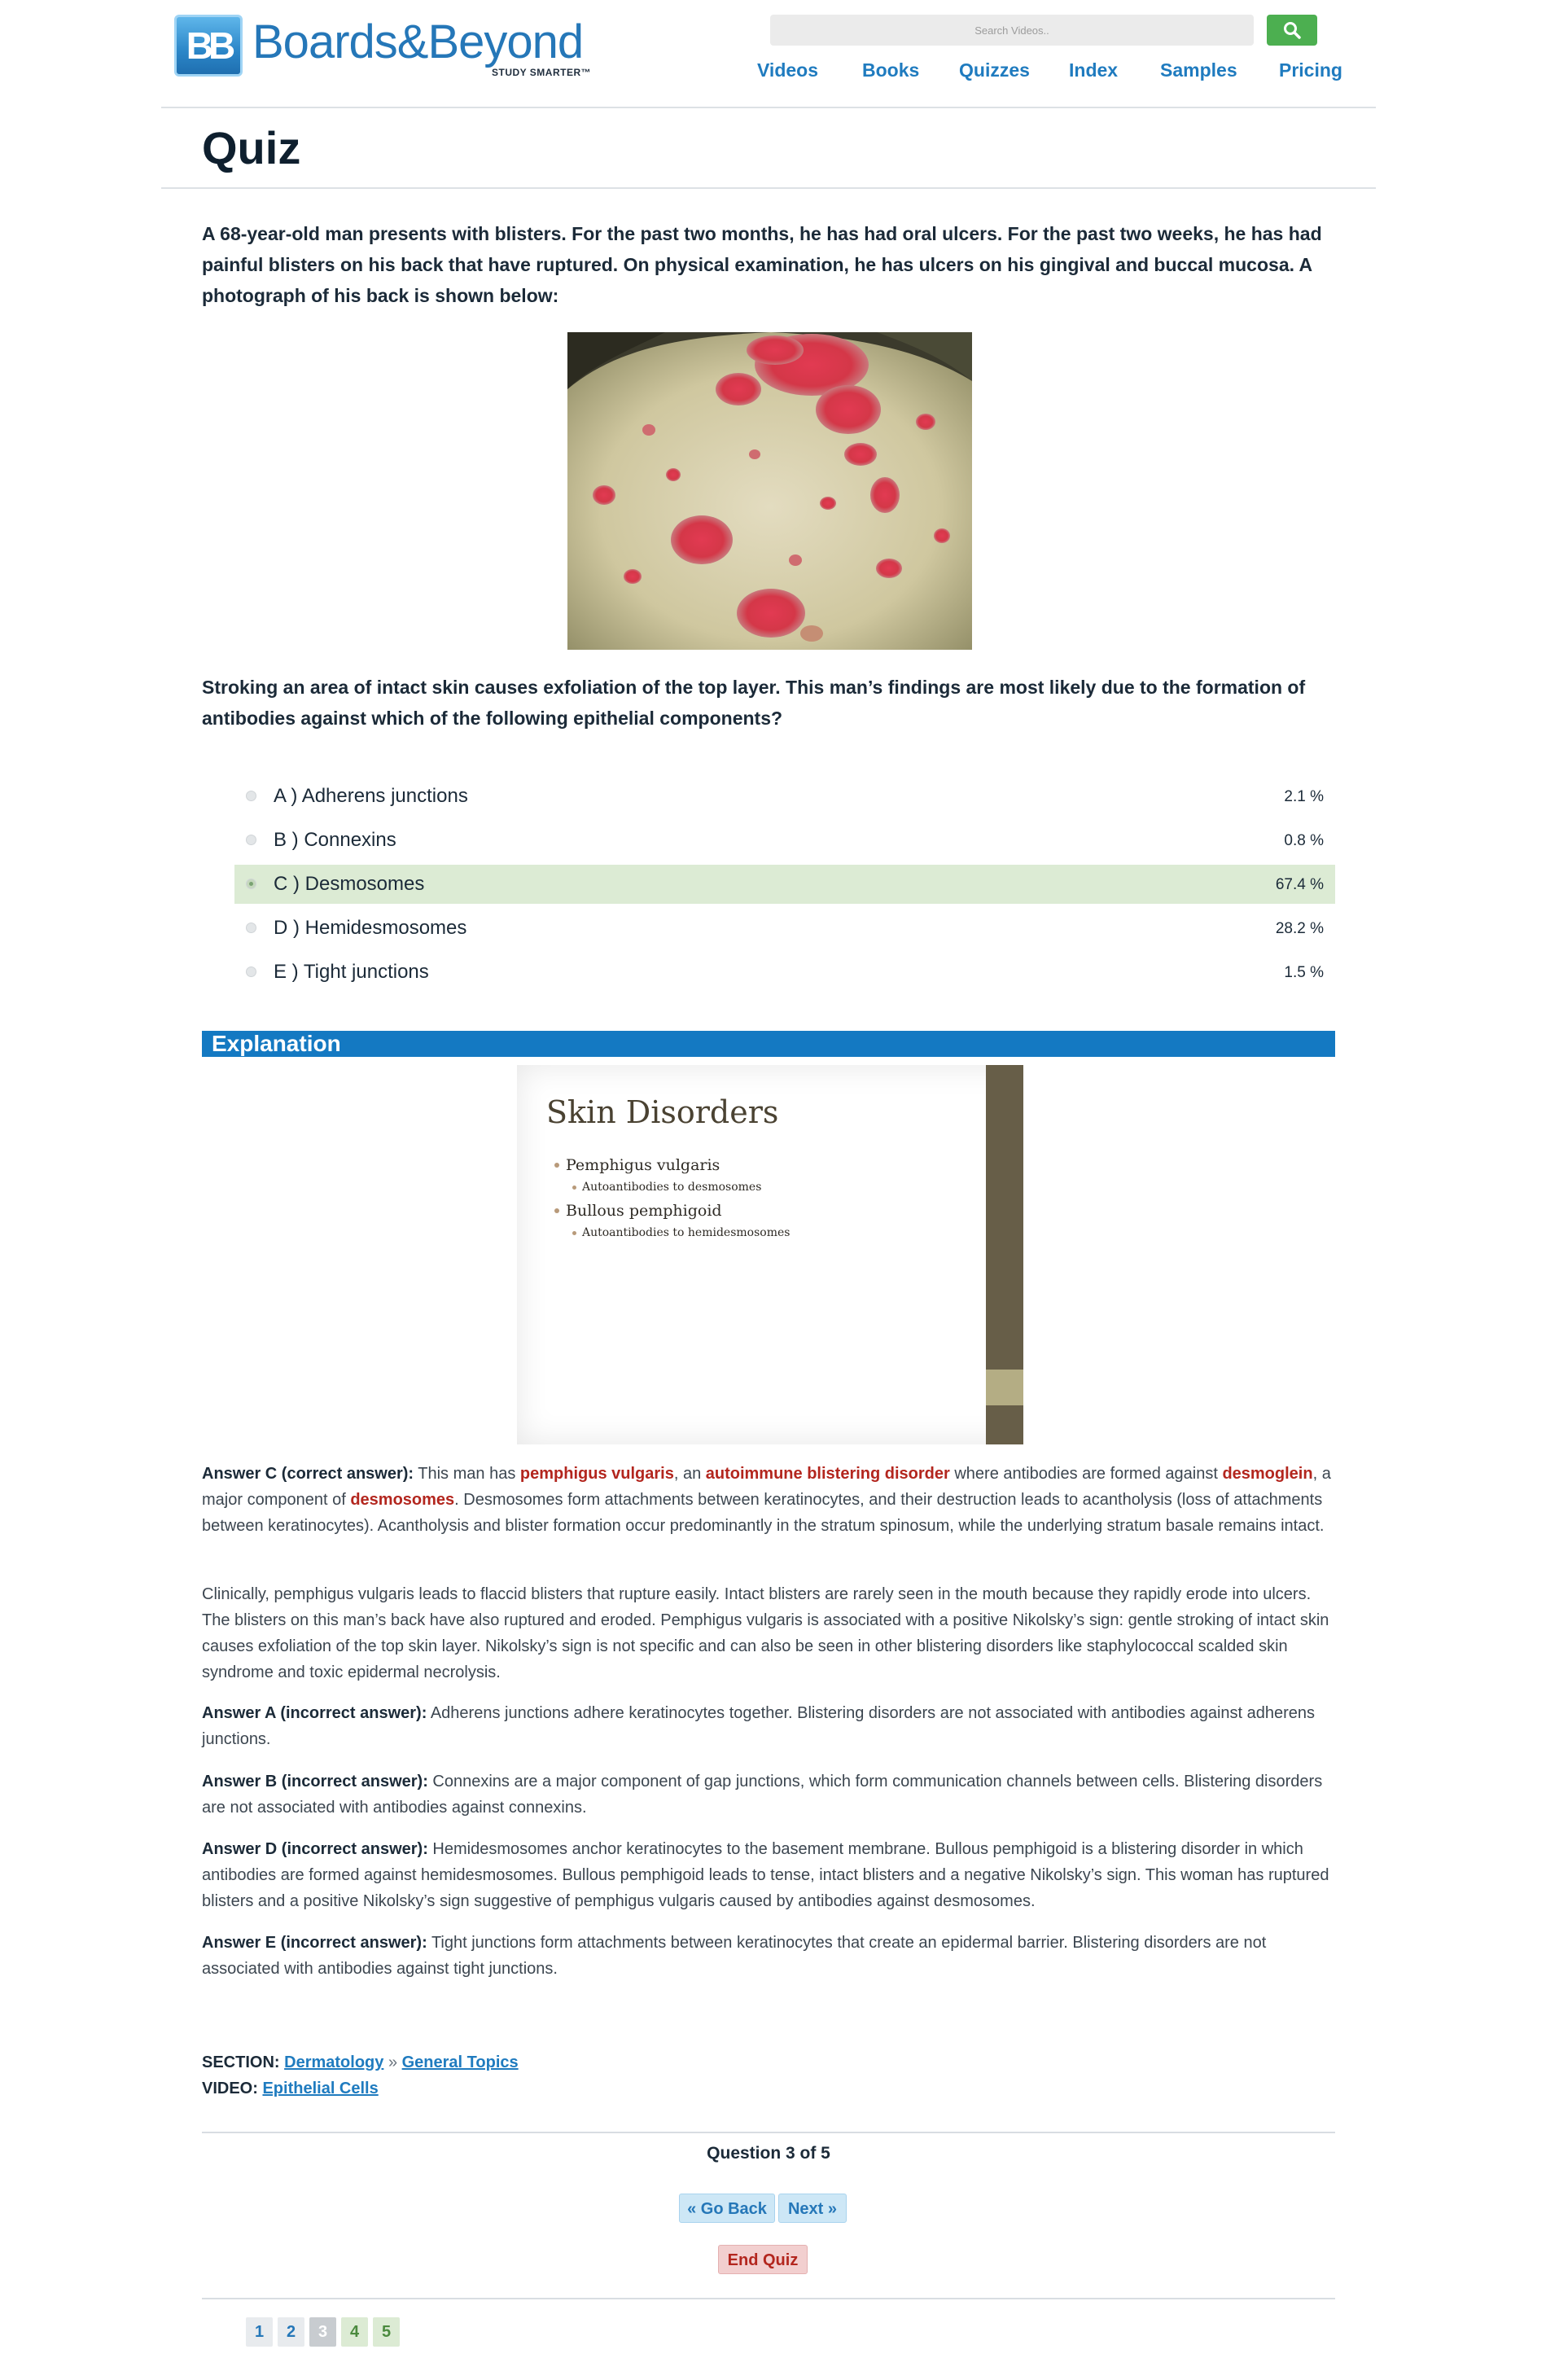  Describe the element at coordinates (386, 2332) in the screenshot. I see `page-5-button: 5` at that location.